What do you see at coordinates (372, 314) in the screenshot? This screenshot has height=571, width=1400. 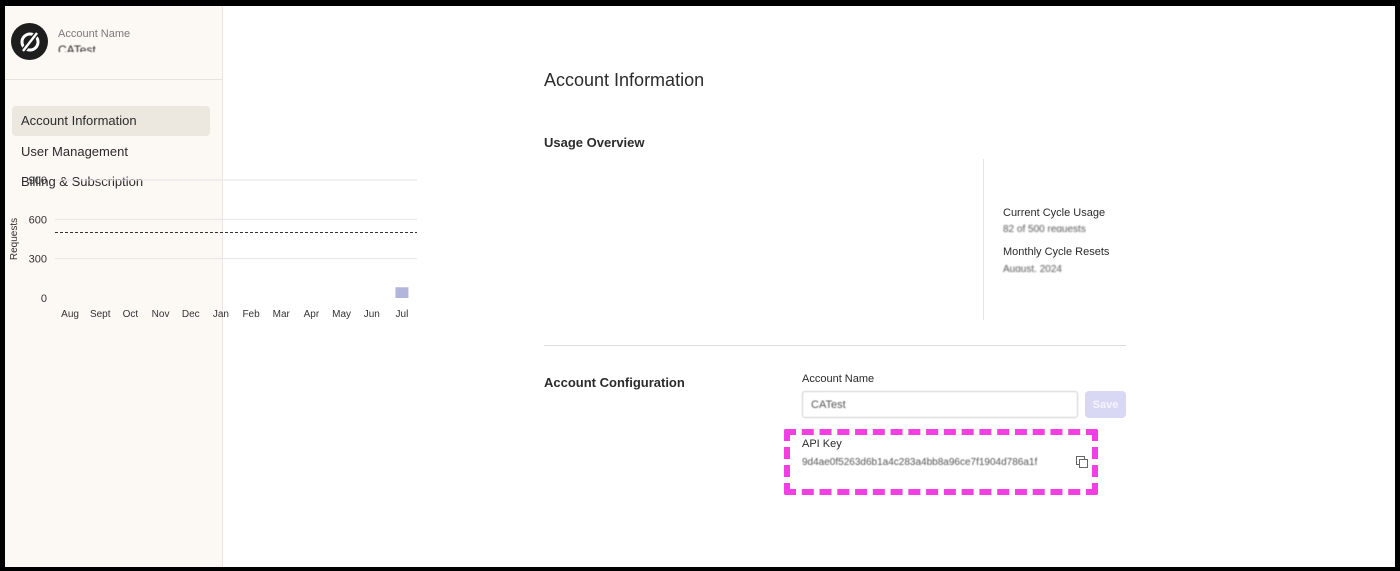 I see `x-tick-label: Jun` at bounding box center [372, 314].